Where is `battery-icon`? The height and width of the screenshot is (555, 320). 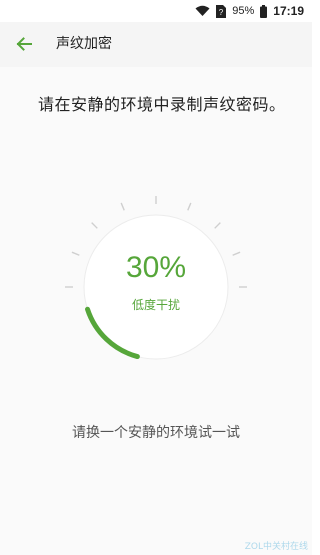
battery-icon is located at coordinates (264, 11).